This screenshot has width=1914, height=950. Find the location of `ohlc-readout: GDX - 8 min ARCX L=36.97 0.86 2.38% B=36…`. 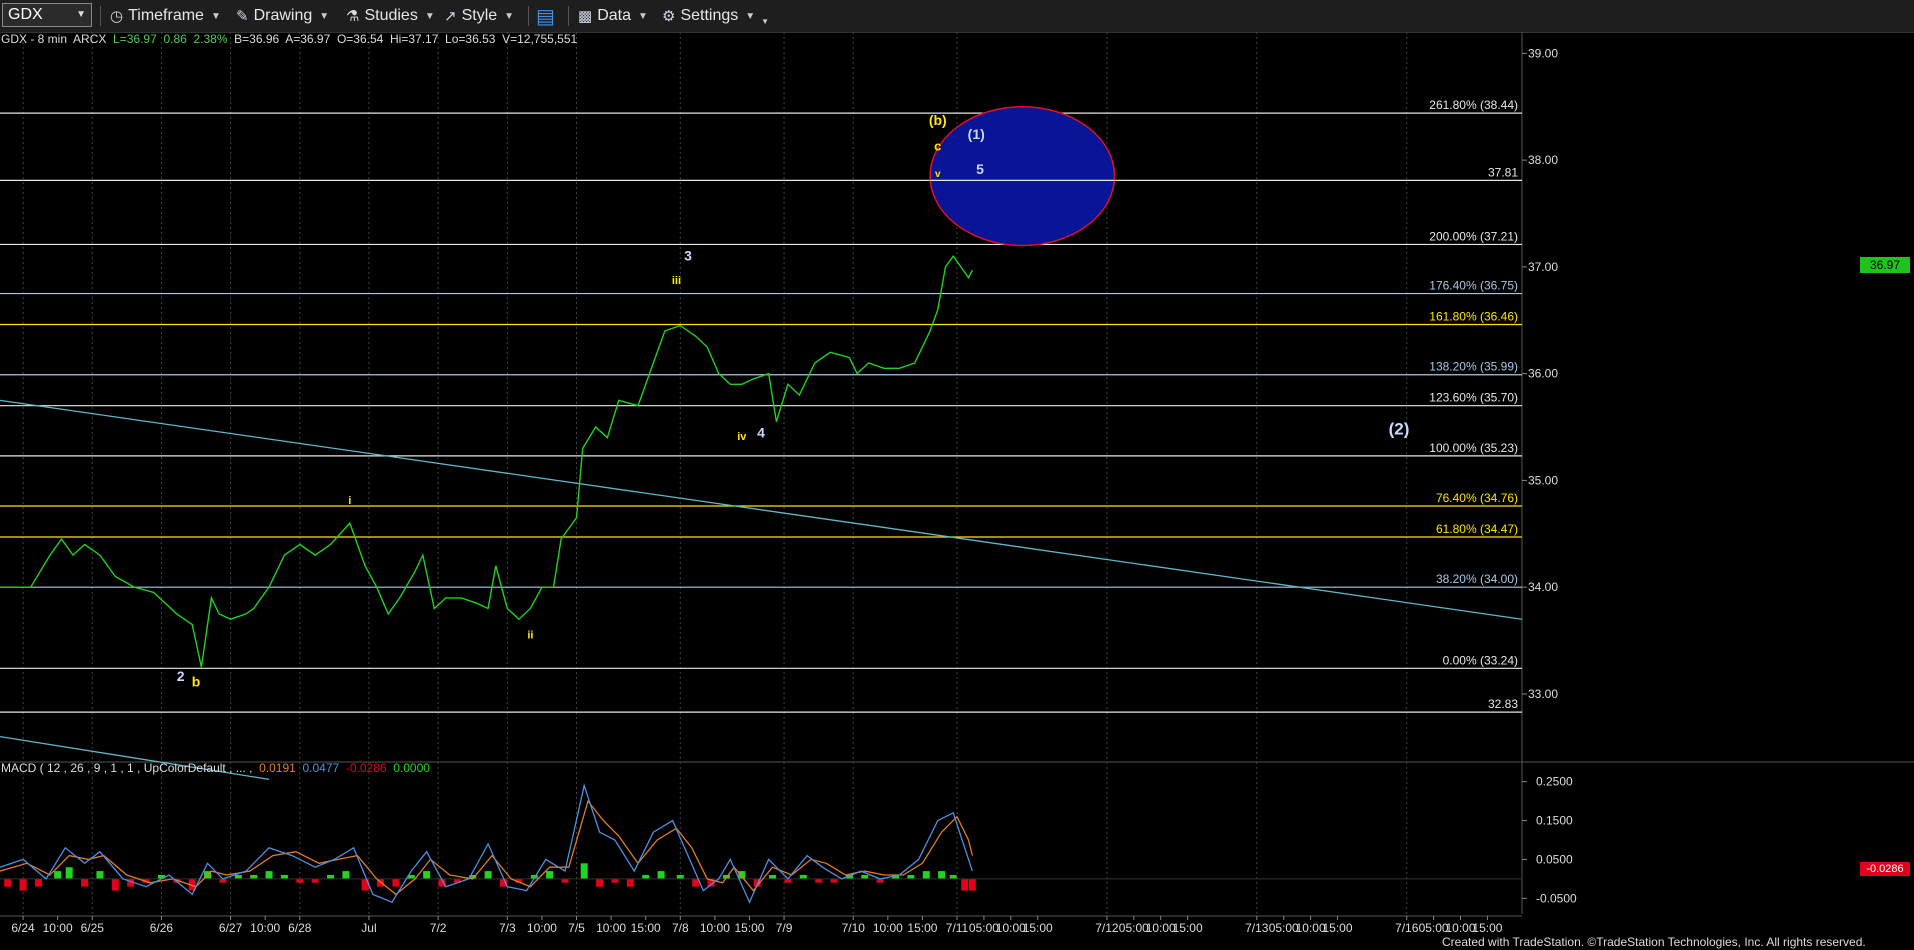

ohlc-readout: GDX - 8 min ARCX L=36.97 0.86 2.38% B=36… is located at coordinates (289, 39).